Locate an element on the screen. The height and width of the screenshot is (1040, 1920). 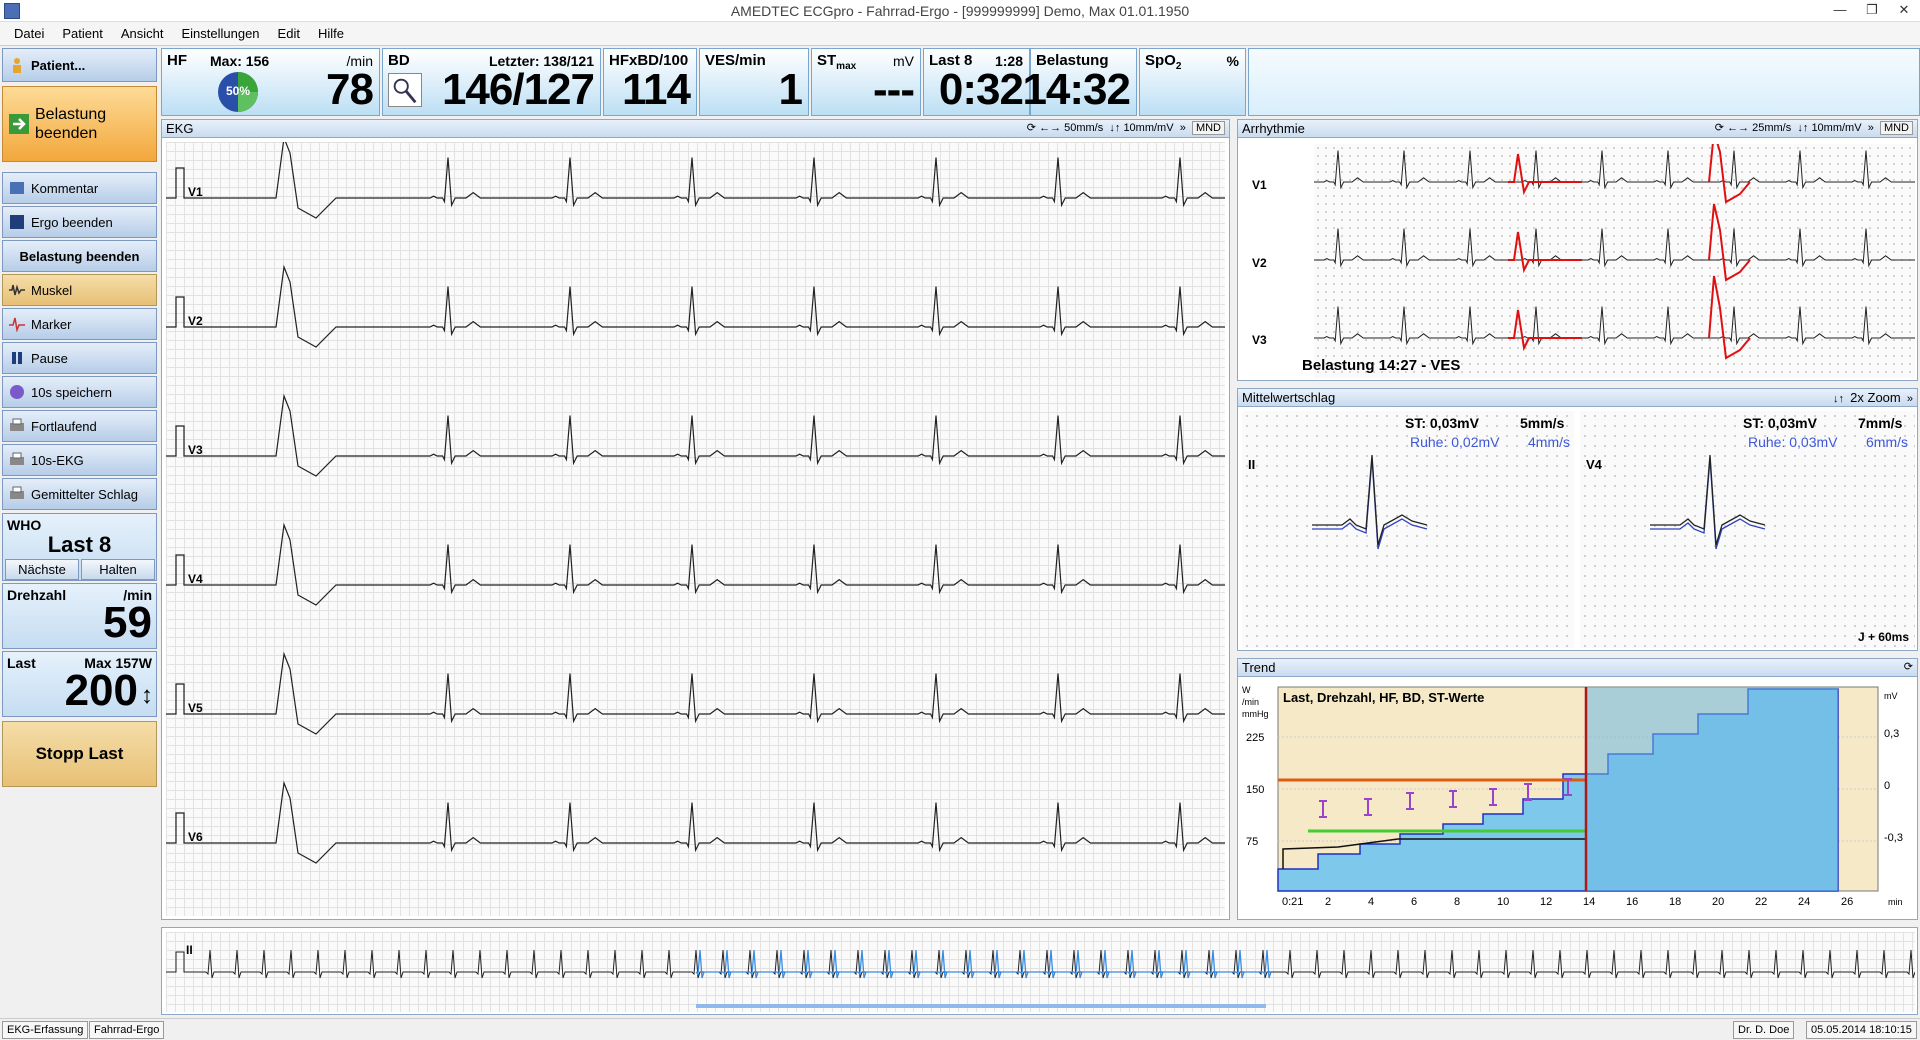
trend-x-tick: 10 is located at coordinates (1503, 902).